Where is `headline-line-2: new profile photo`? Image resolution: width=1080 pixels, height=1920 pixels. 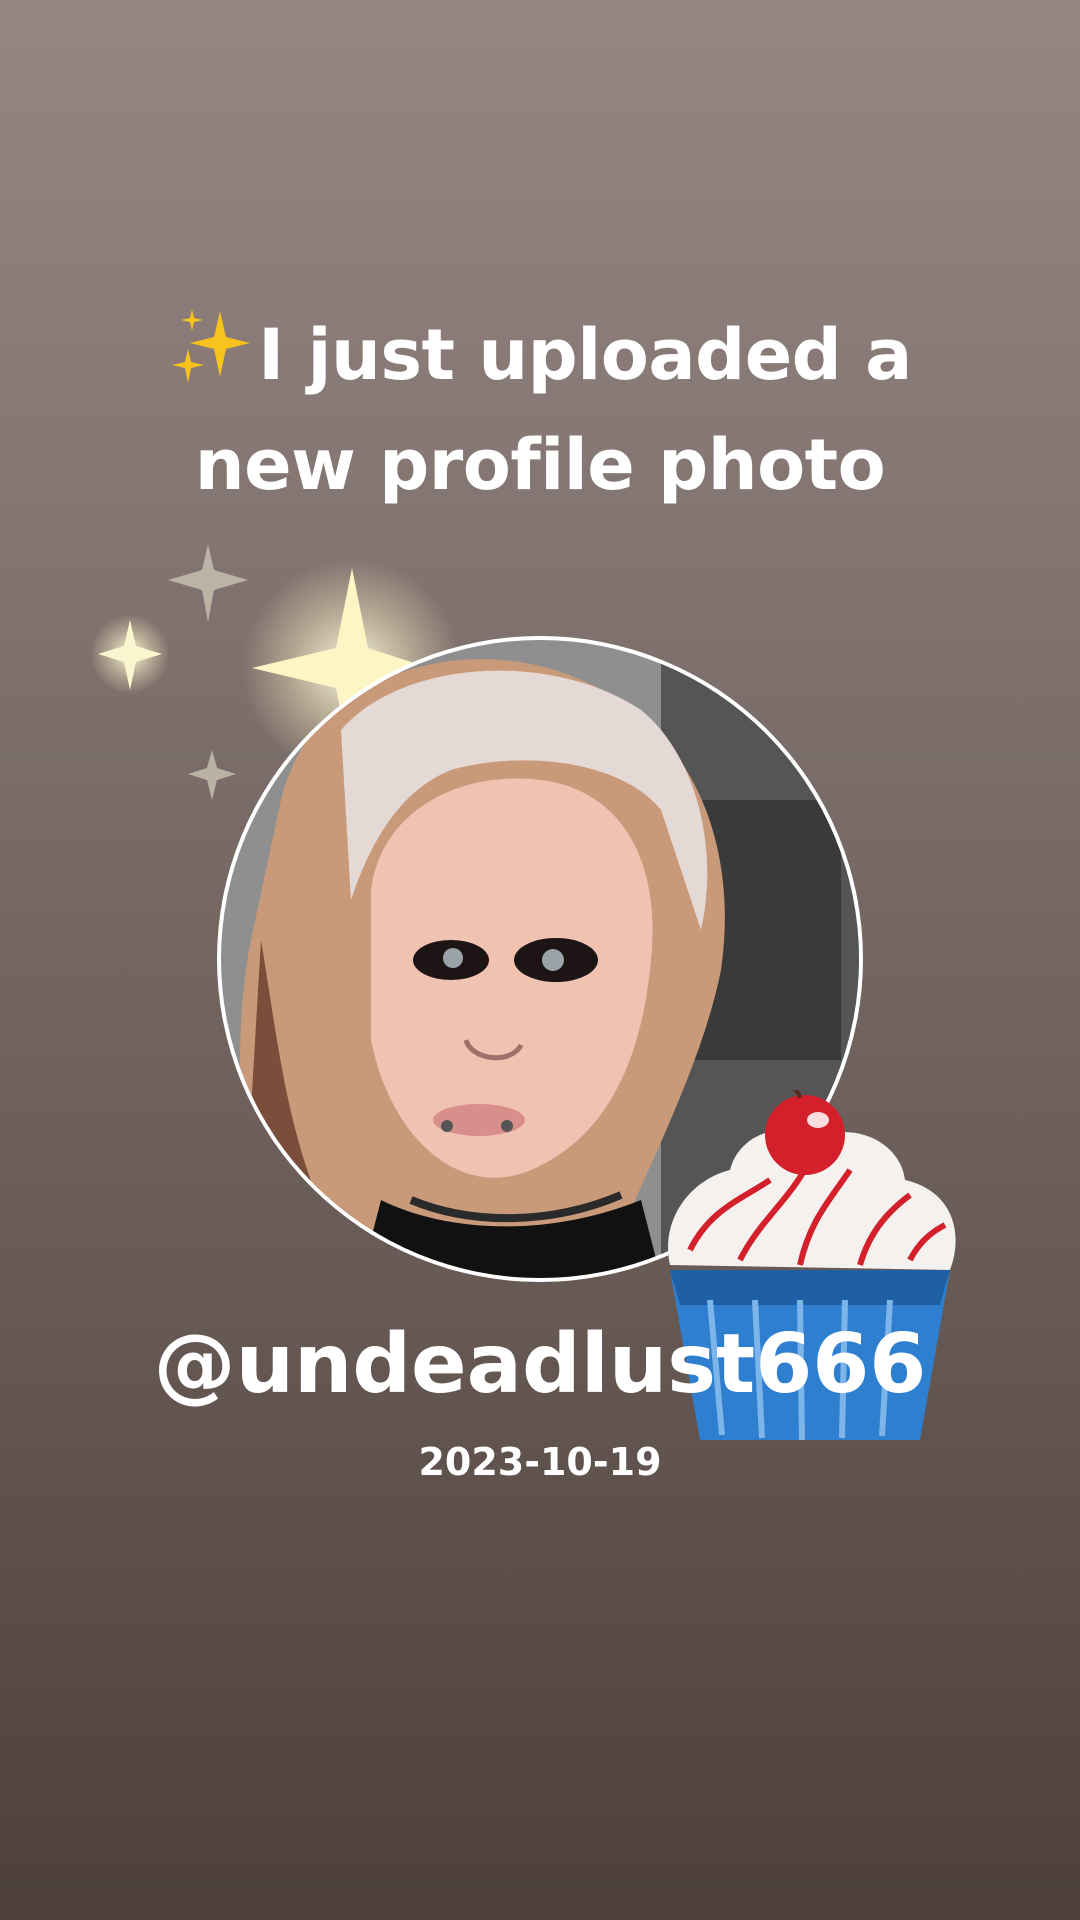 headline-line-2: new profile photo is located at coordinates (540, 465).